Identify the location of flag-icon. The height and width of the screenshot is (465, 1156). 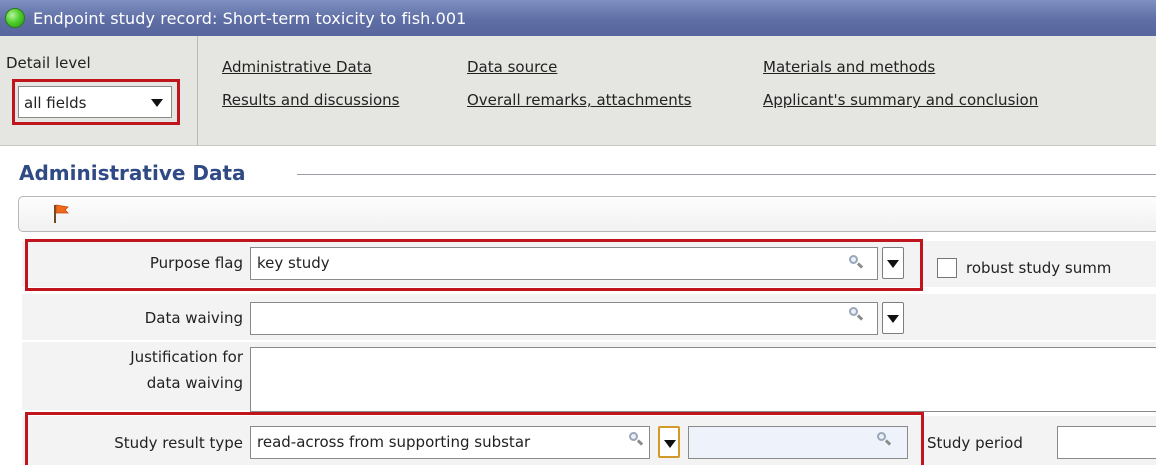
(61, 214).